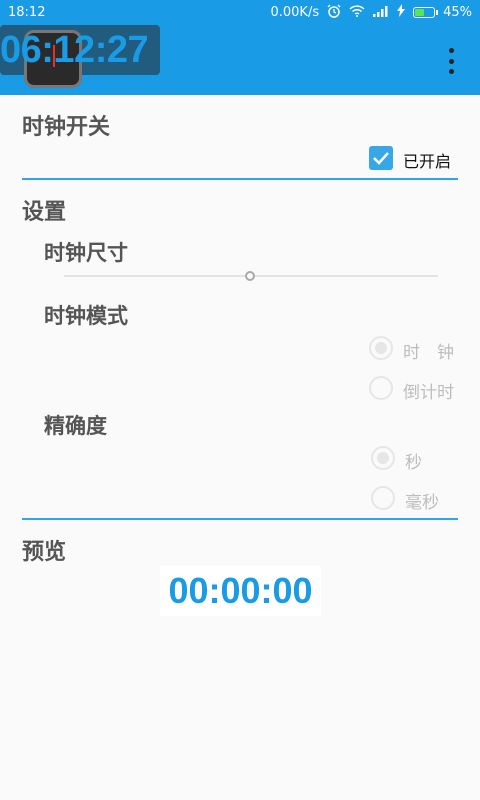  I want to click on preview-time: 00:00:00, so click(240, 590).